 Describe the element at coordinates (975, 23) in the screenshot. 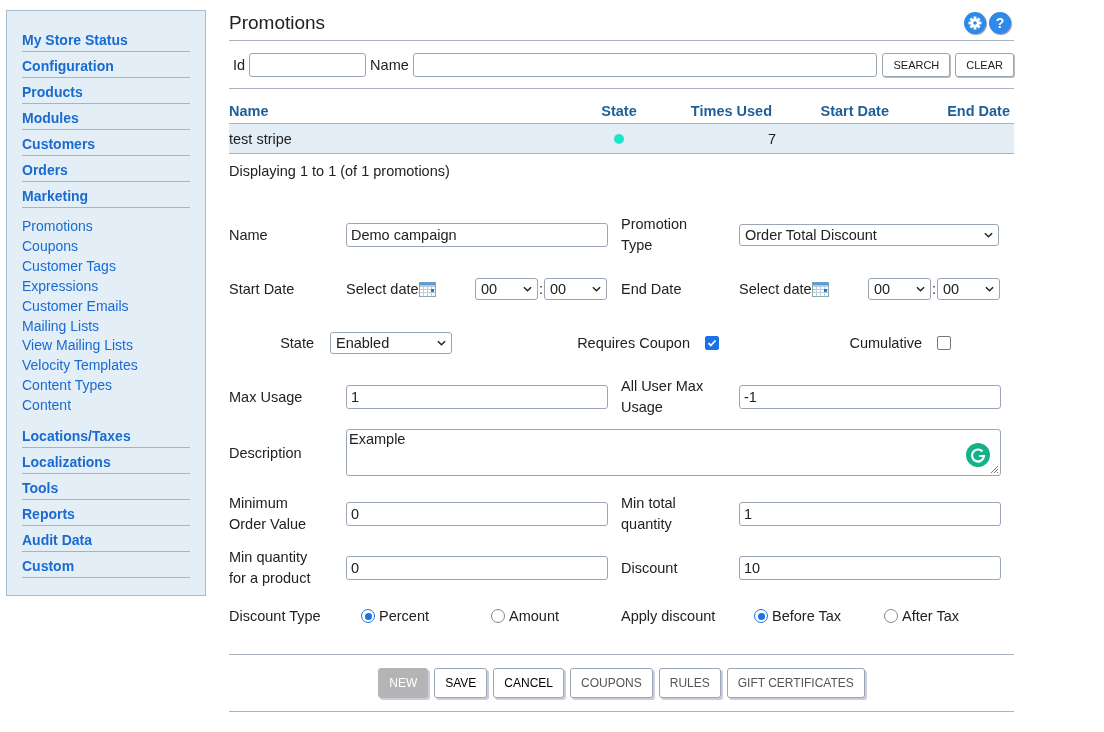

I see `settings-icon` at that location.